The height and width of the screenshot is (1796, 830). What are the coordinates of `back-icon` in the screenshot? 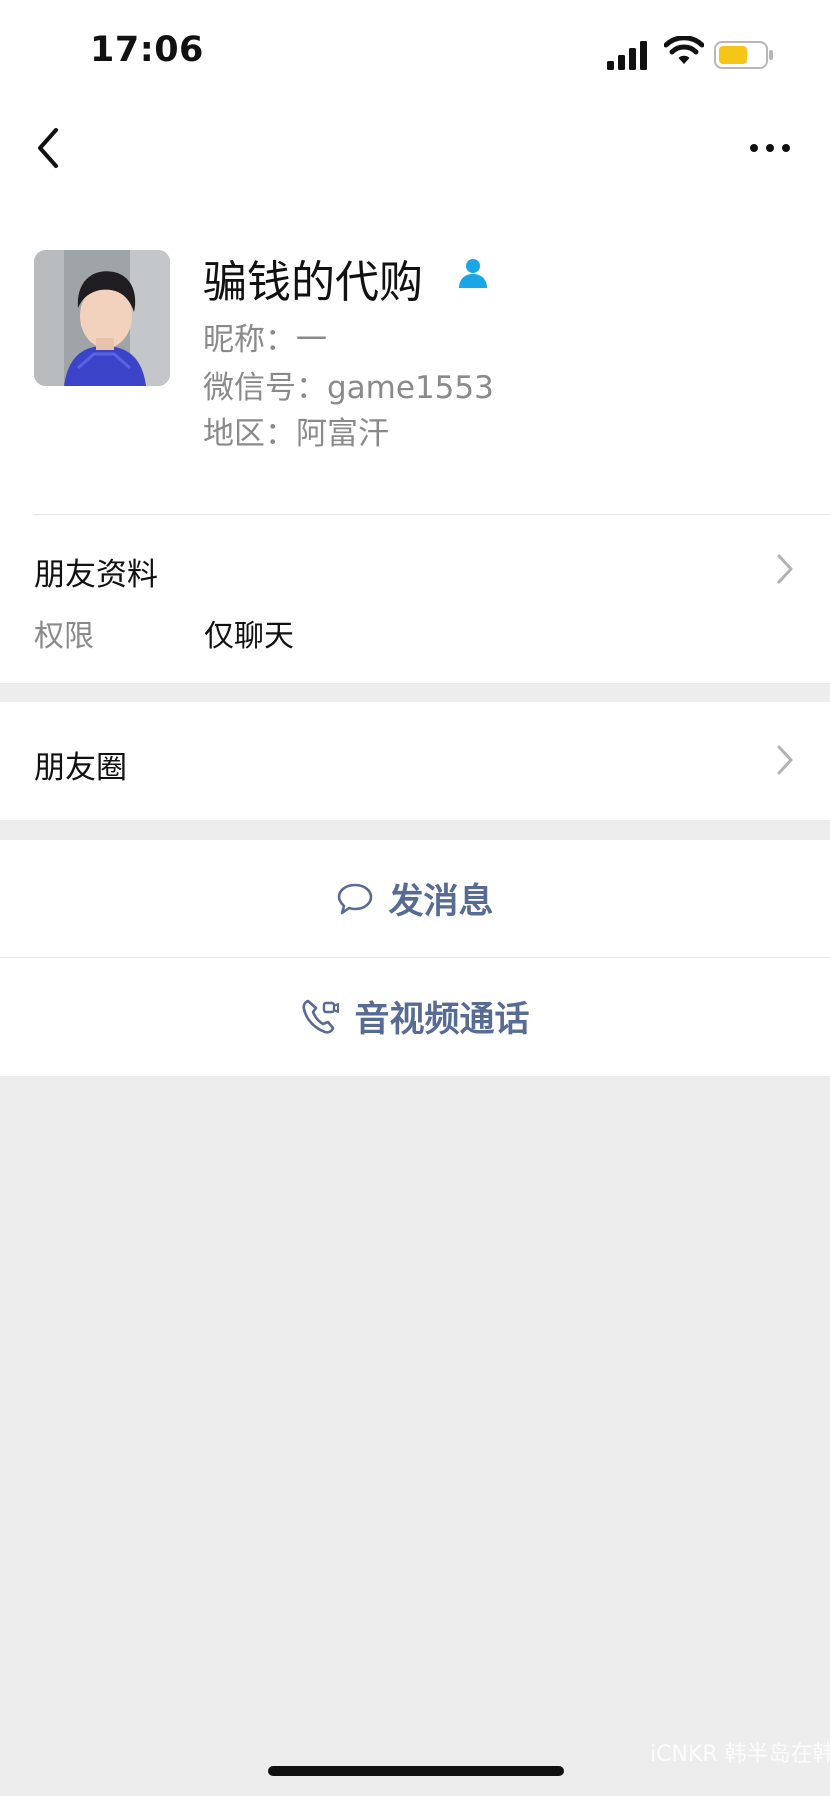 It's located at (48, 148).